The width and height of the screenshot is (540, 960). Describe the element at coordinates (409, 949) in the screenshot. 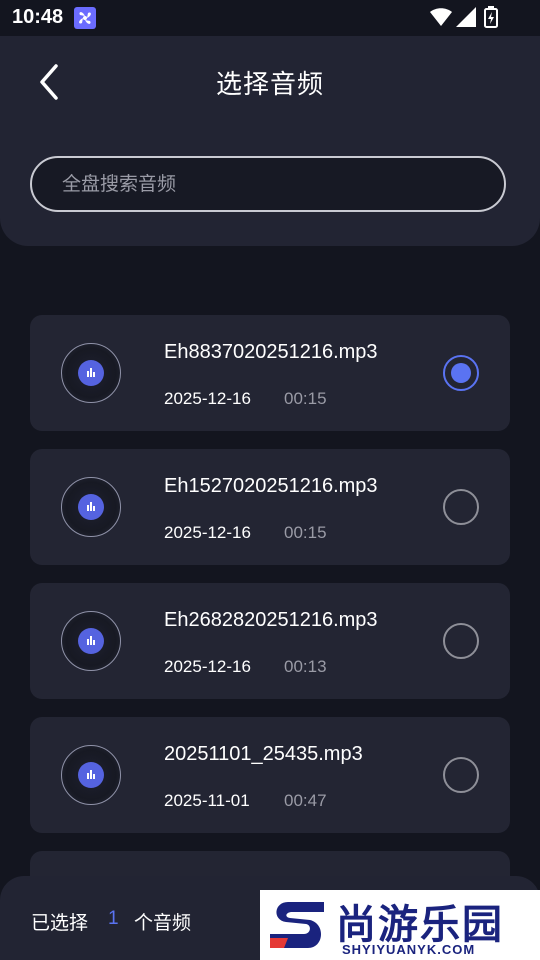

I see `watermark-url: SHYIYUANYK.COM` at that location.